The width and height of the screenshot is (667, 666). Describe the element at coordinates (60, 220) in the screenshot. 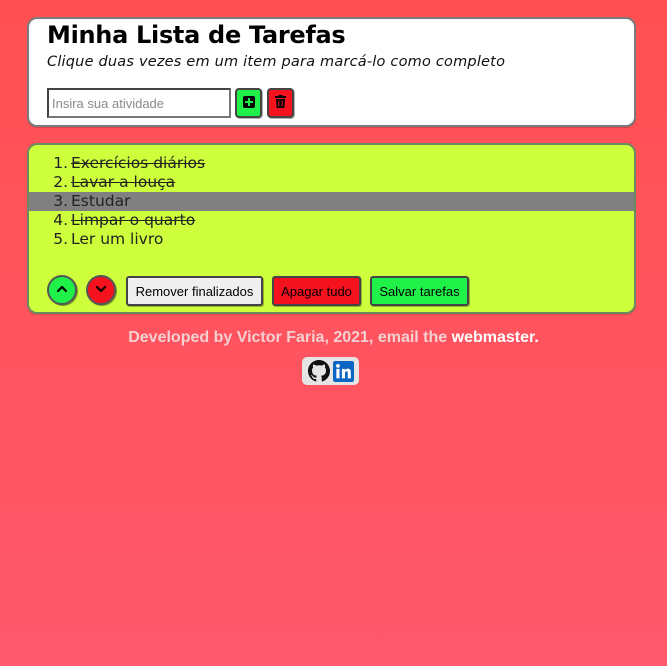

I see `task-number: 4.` at that location.